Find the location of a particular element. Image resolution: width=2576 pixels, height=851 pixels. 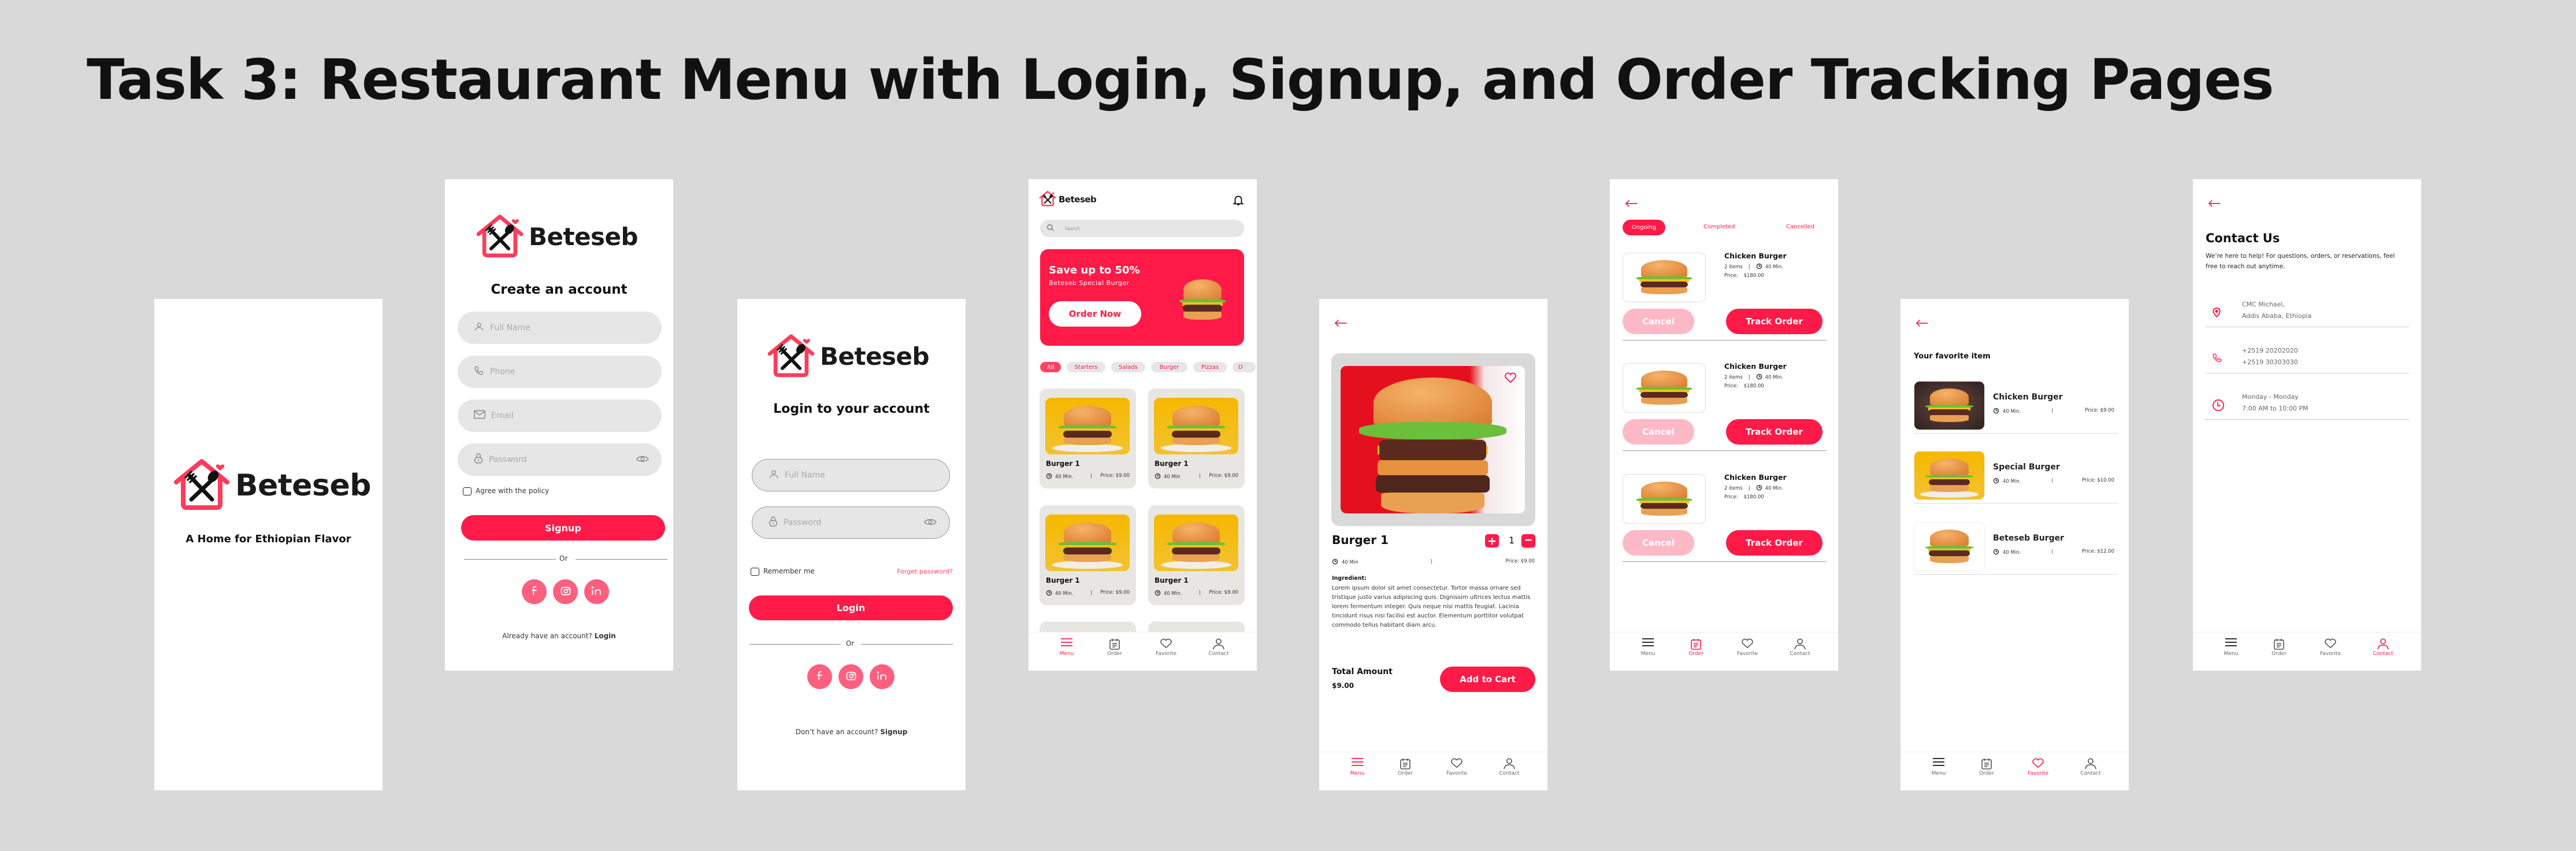

nav-label: Favorite is located at coordinates (1457, 774).